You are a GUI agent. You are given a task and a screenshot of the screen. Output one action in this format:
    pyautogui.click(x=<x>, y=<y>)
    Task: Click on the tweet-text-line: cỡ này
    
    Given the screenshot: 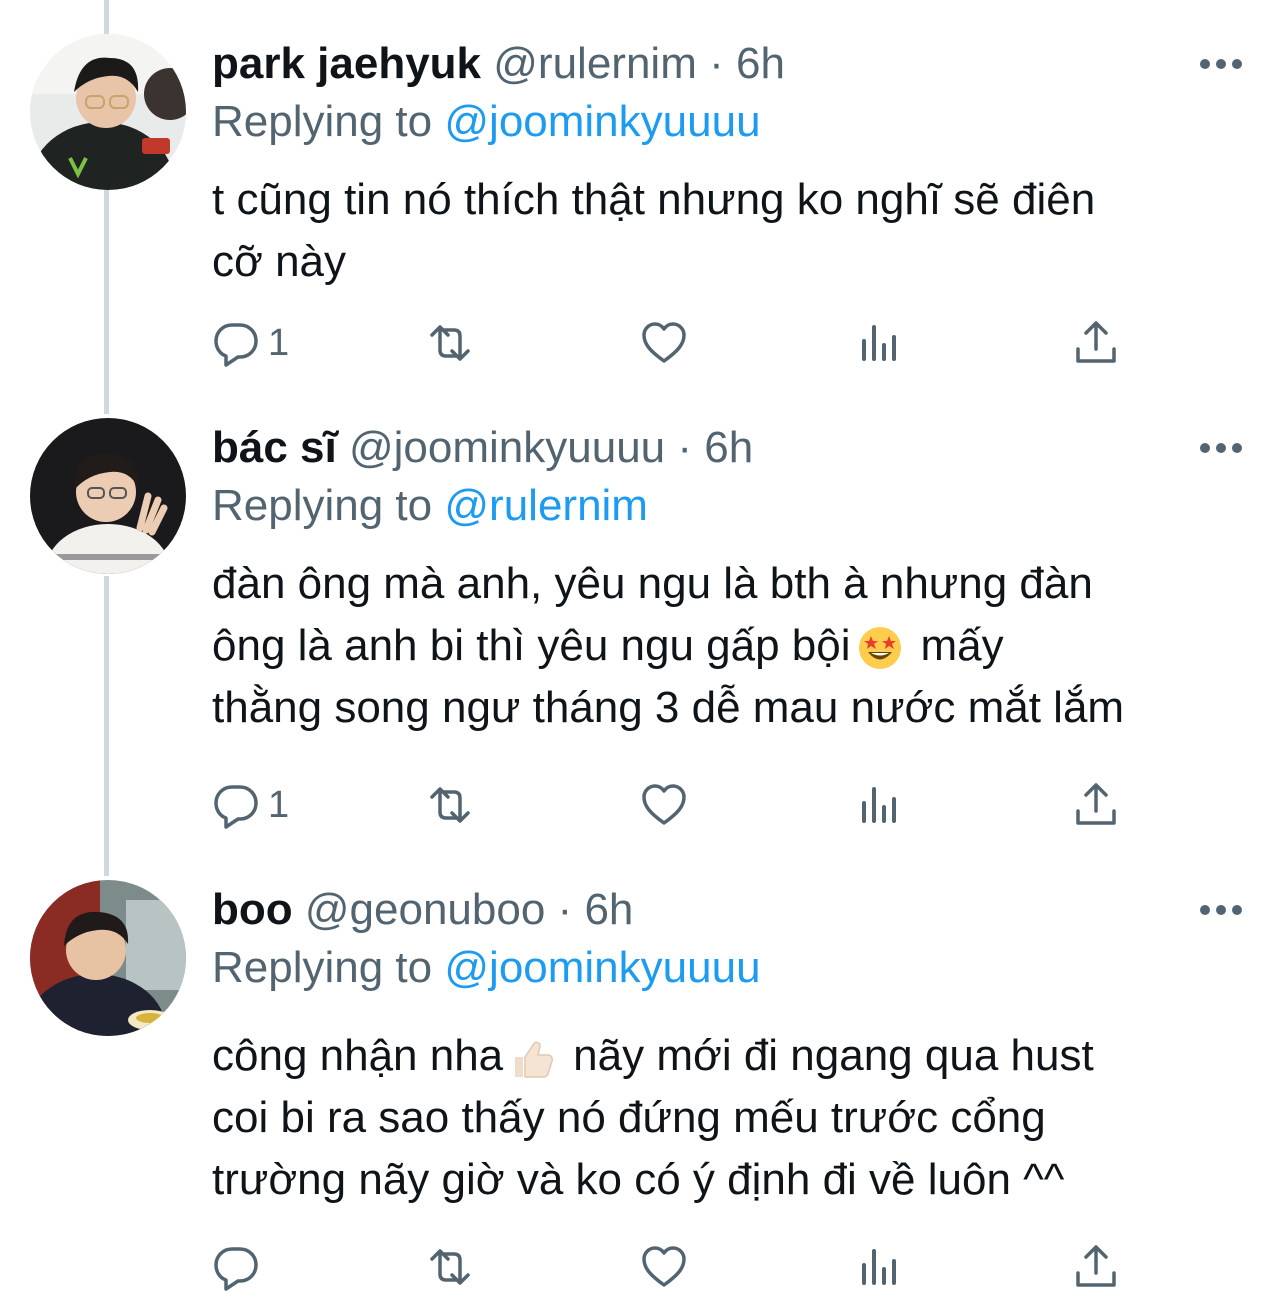 What is the action you would take?
    pyautogui.click(x=279, y=261)
    